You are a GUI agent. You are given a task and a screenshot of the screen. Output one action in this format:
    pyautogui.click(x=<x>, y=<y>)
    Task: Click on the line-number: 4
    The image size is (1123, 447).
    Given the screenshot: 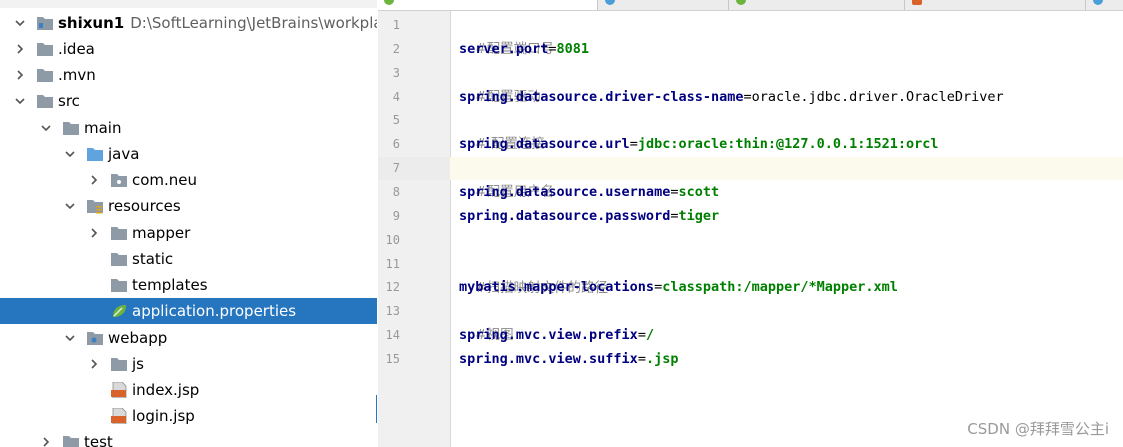 What is the action you would take?
    pyautogui.click(x=396, y=97)
    